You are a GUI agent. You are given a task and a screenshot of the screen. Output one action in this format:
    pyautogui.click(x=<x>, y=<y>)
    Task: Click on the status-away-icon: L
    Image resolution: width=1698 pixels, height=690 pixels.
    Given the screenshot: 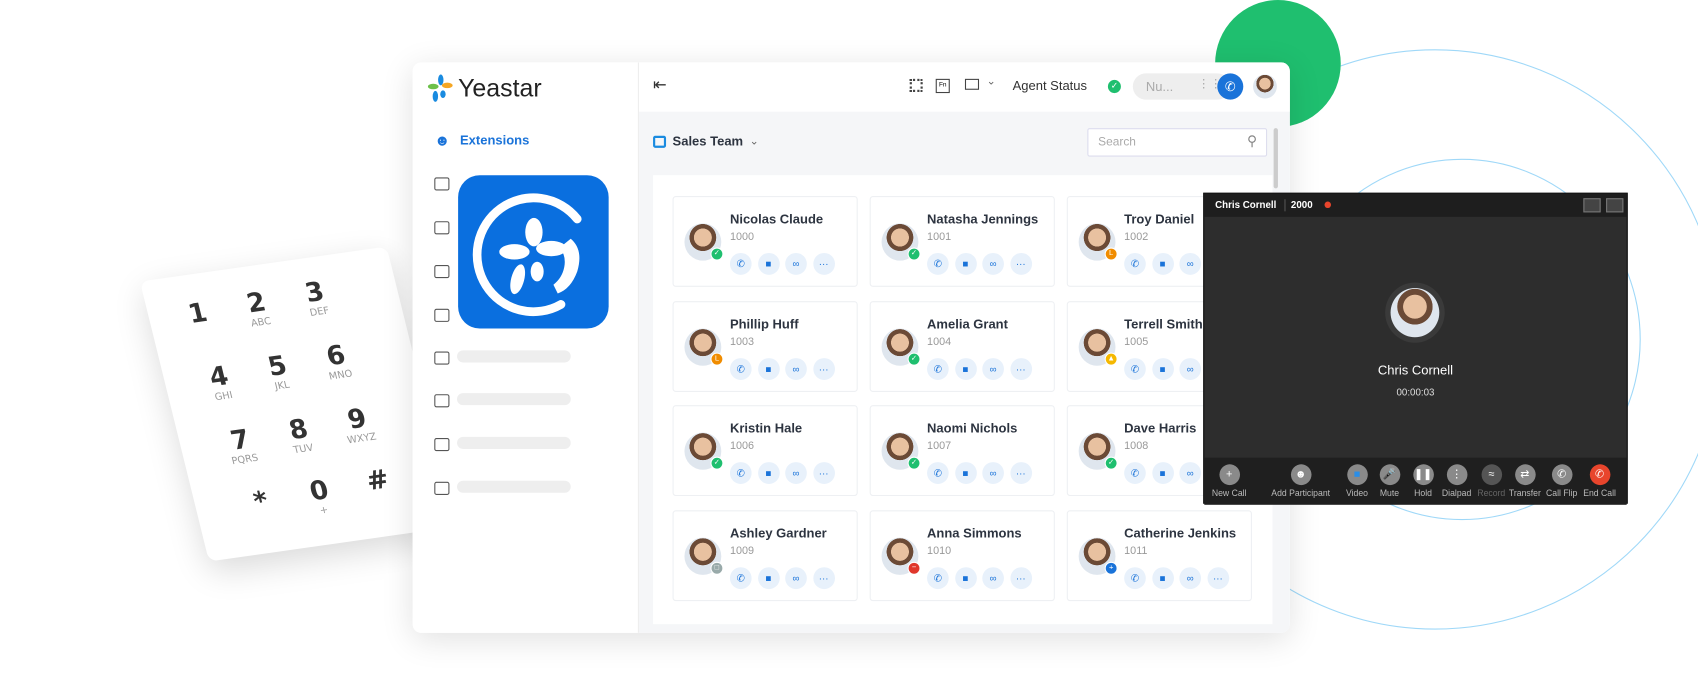 What is the action you would take?
    pyautogui.click(x=1111, y=254)
    